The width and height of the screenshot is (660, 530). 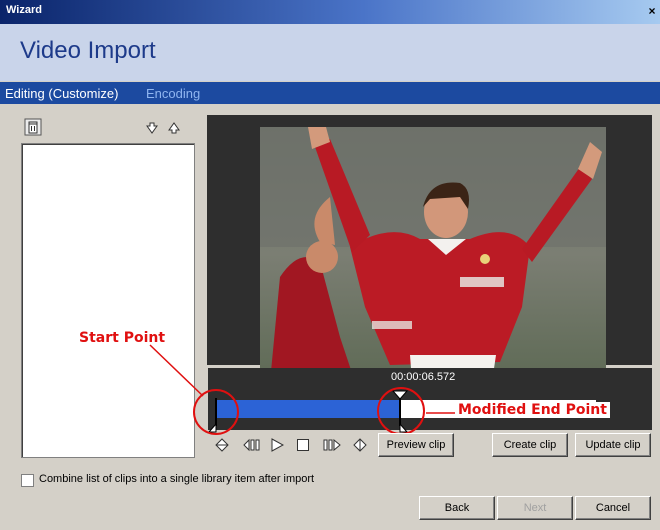 What do you see at coordinates (62, 93) in the screenshot?
I see `step-editing: Editing (Customize)` at bounding box center [62, 93].